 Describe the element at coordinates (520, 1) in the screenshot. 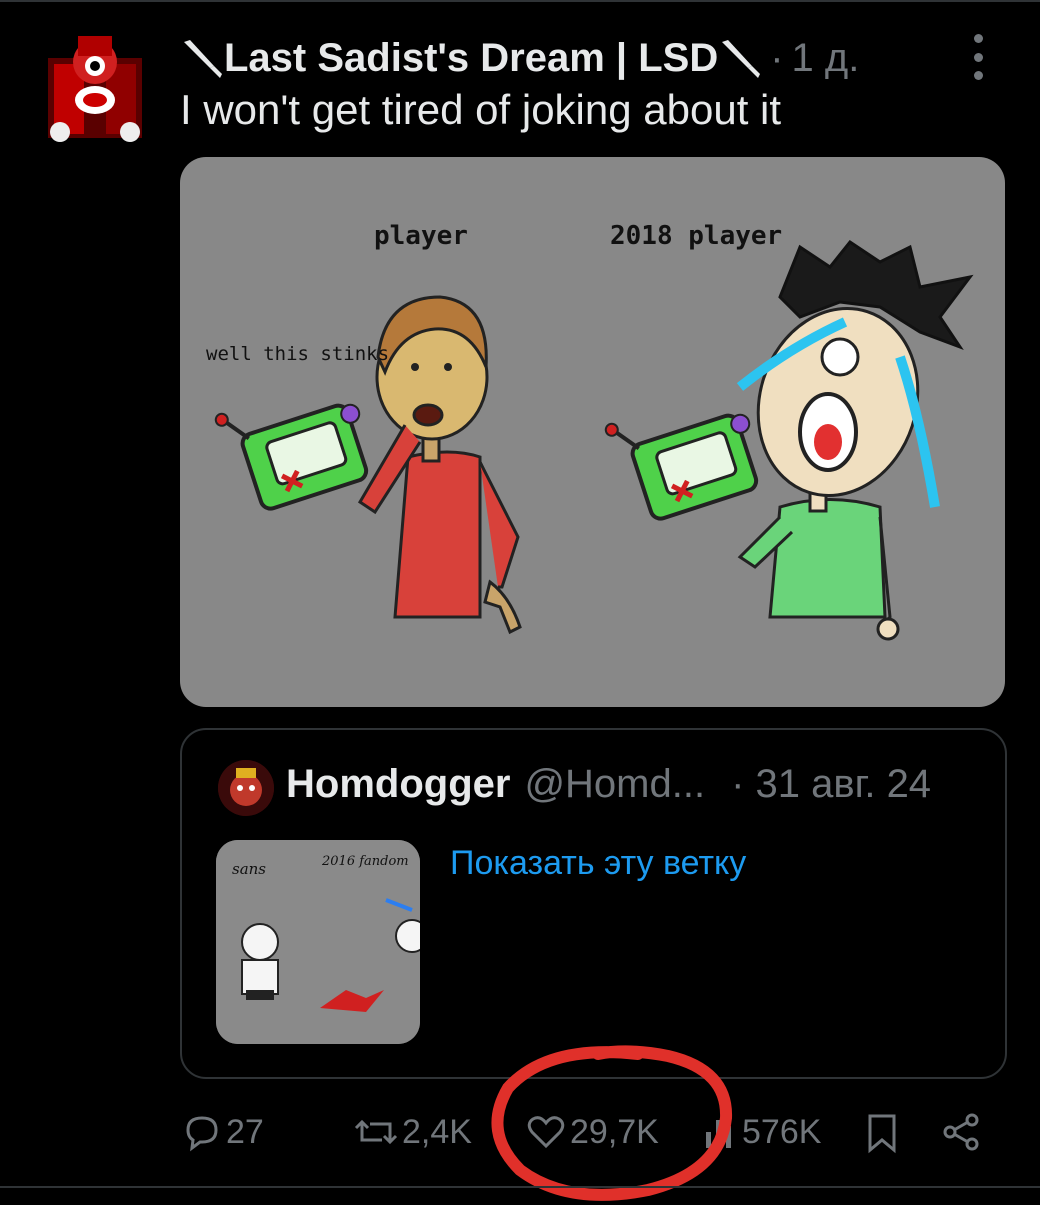

I see `top-divider` at that location.